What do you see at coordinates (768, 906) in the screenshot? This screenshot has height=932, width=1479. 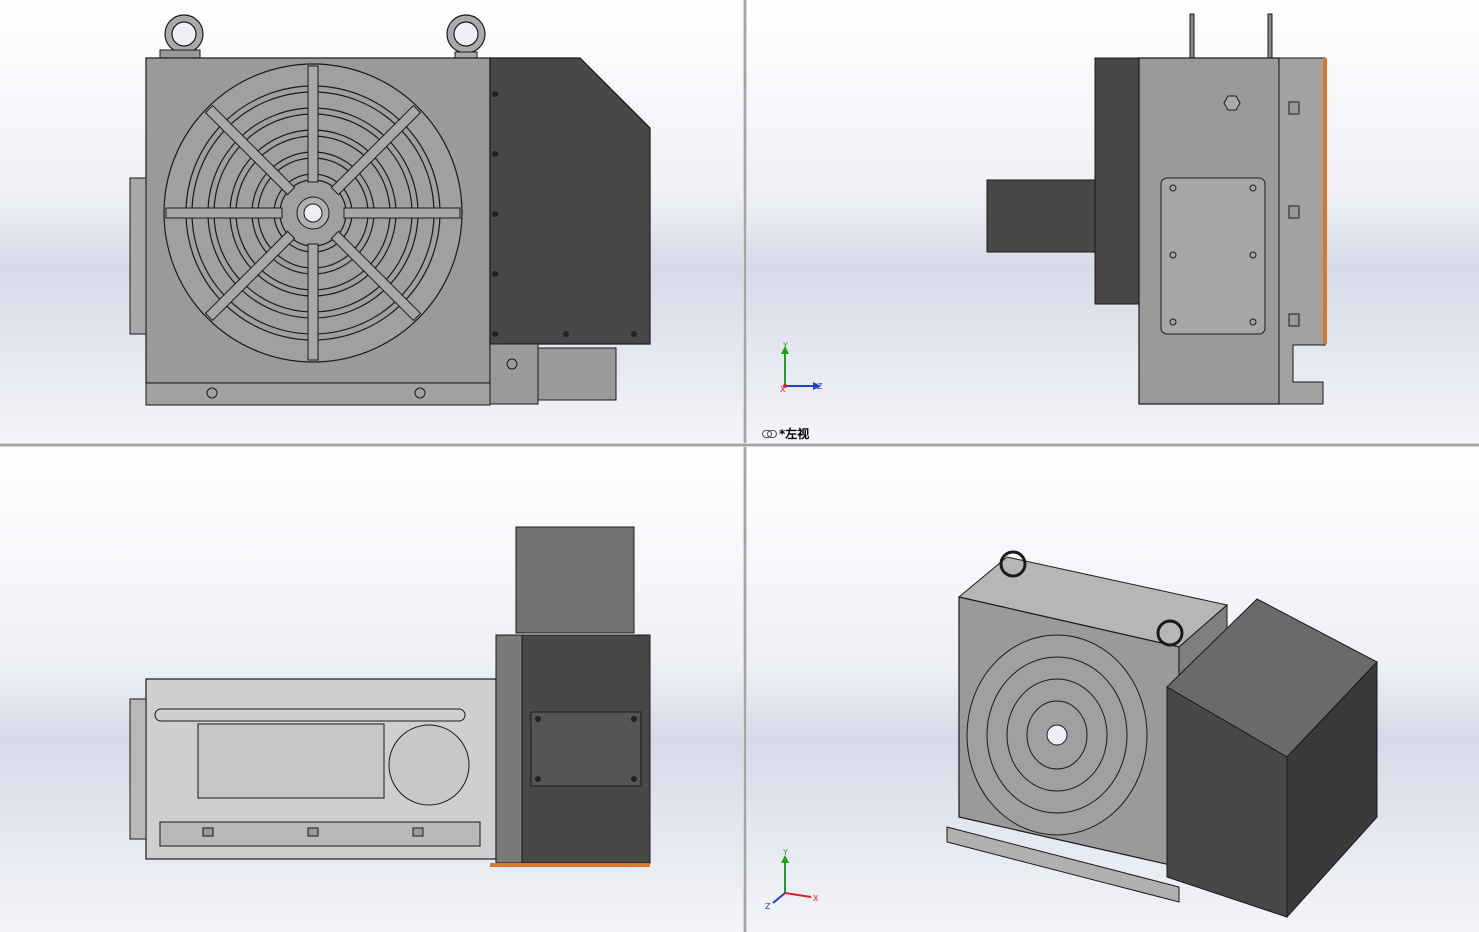 I see `triad-iso-z-label: Z` at bounding box center [768, 906].